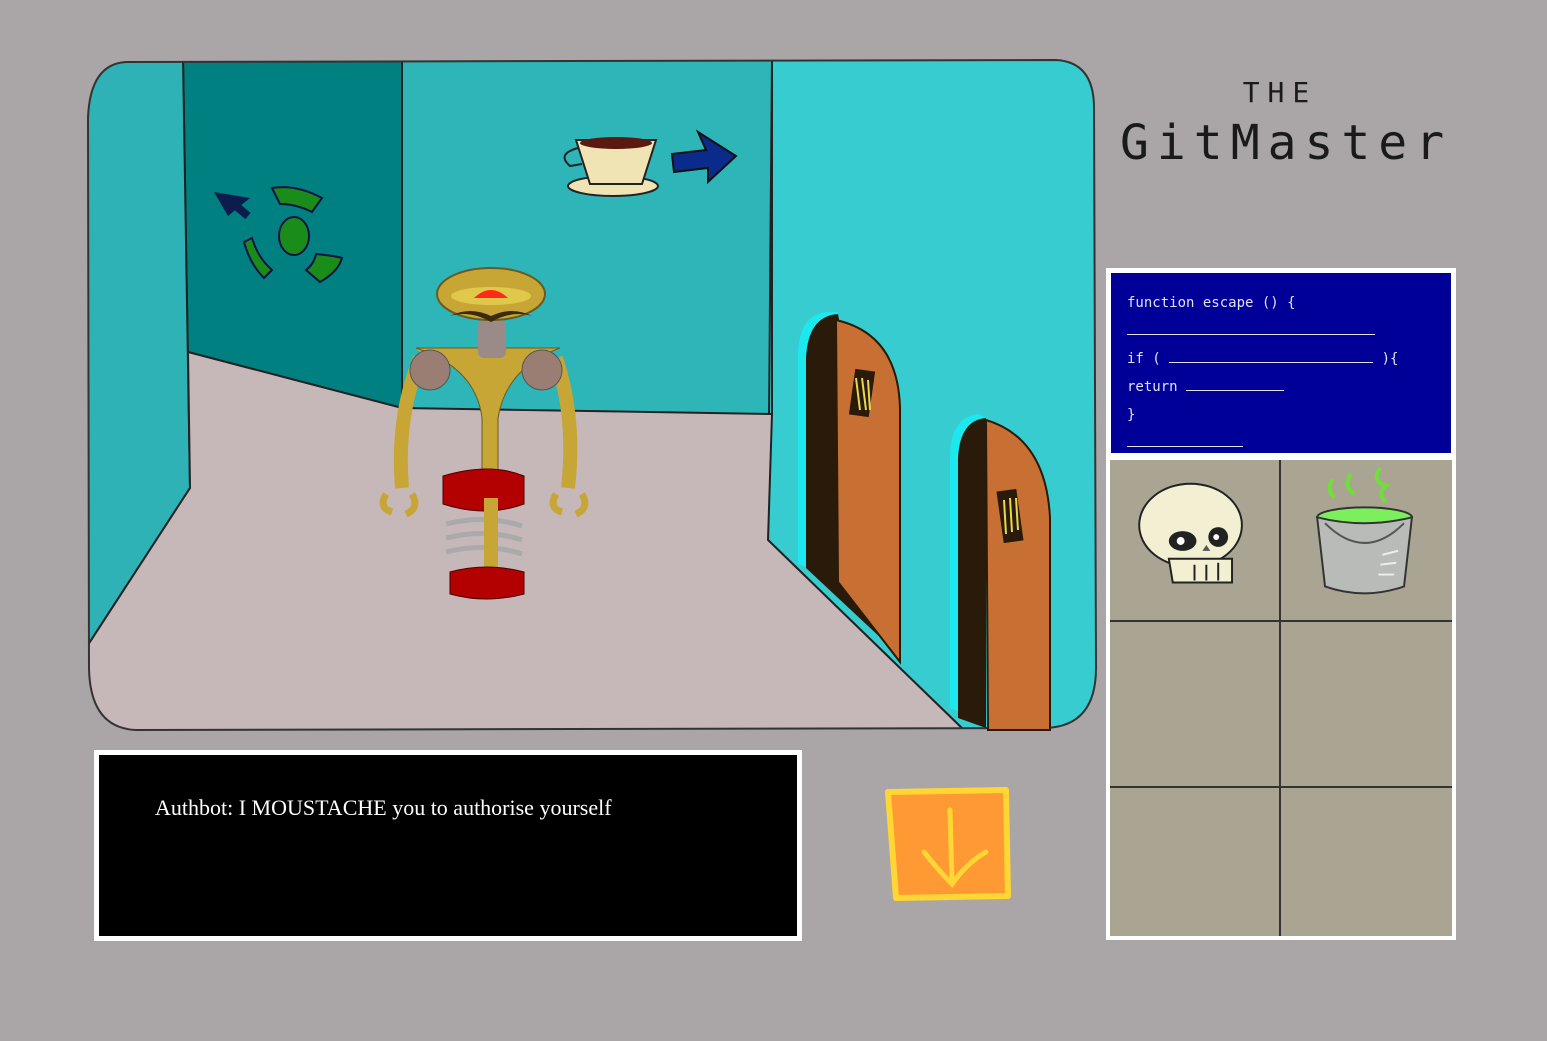  Describe the element at coordinates (1131, 415) in the screenshot. I see `code-text: }` at that location.